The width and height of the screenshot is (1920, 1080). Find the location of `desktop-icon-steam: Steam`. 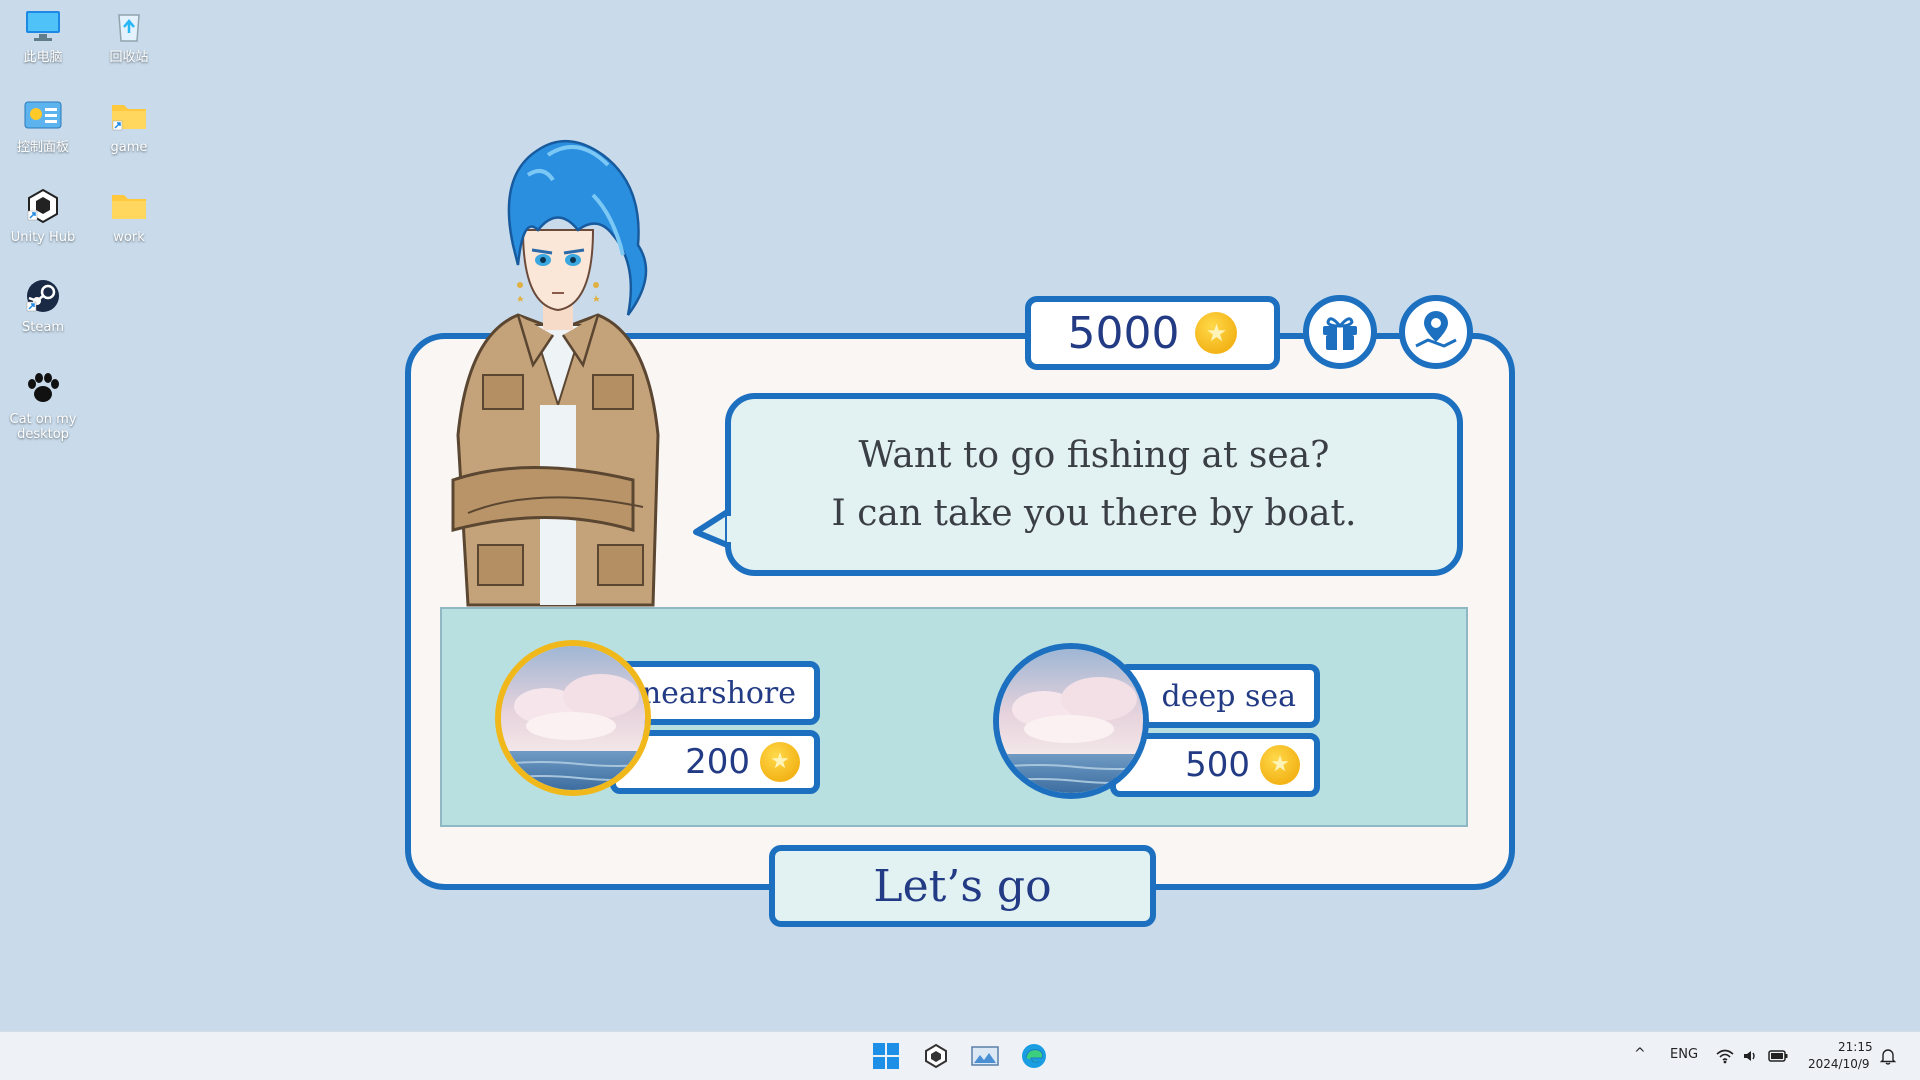

desktop-icon-steam: Steam is located at coordinates (43, 305).